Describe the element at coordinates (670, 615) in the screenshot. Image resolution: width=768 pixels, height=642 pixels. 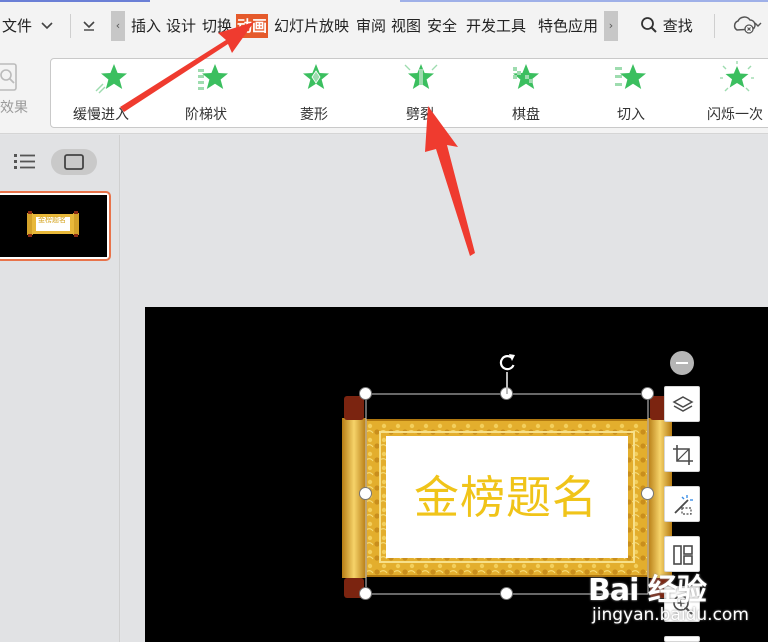
I see `watermark-url: jingyan.baidu.com` at that location.